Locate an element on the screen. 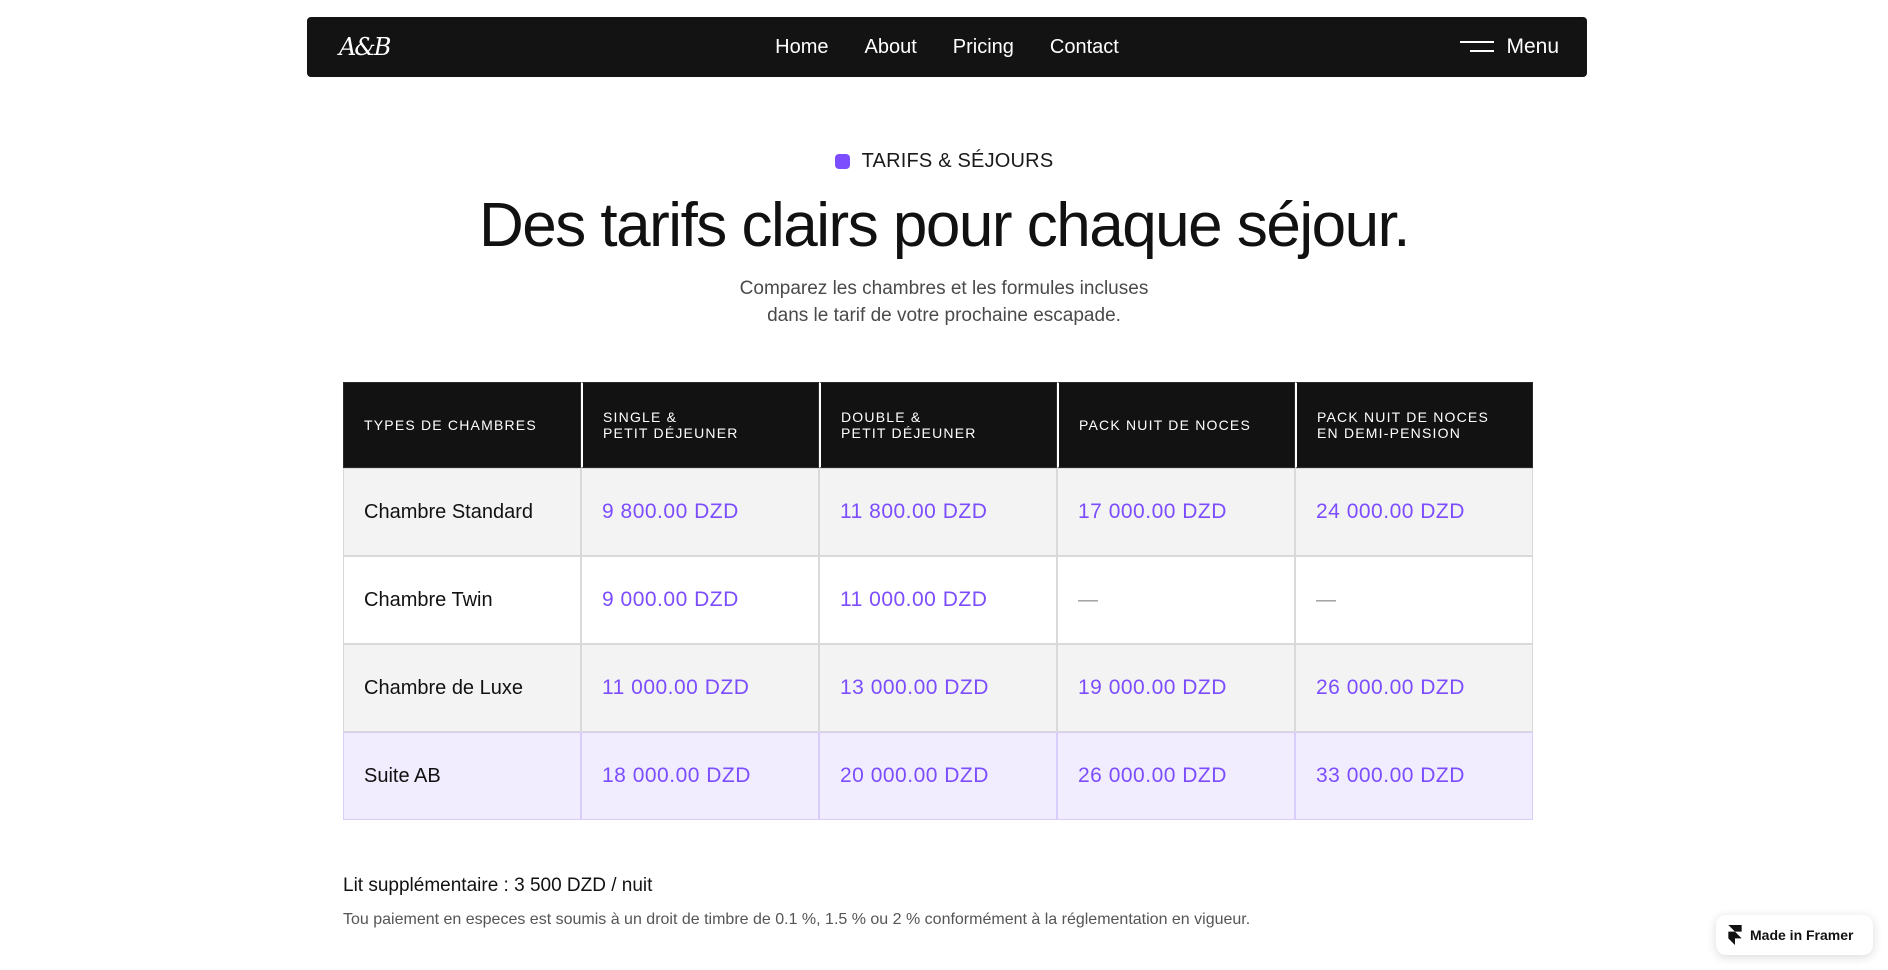 This screenshot has width=1888, height=970. menu-label: Menu is located at coordinates (1532, 46).